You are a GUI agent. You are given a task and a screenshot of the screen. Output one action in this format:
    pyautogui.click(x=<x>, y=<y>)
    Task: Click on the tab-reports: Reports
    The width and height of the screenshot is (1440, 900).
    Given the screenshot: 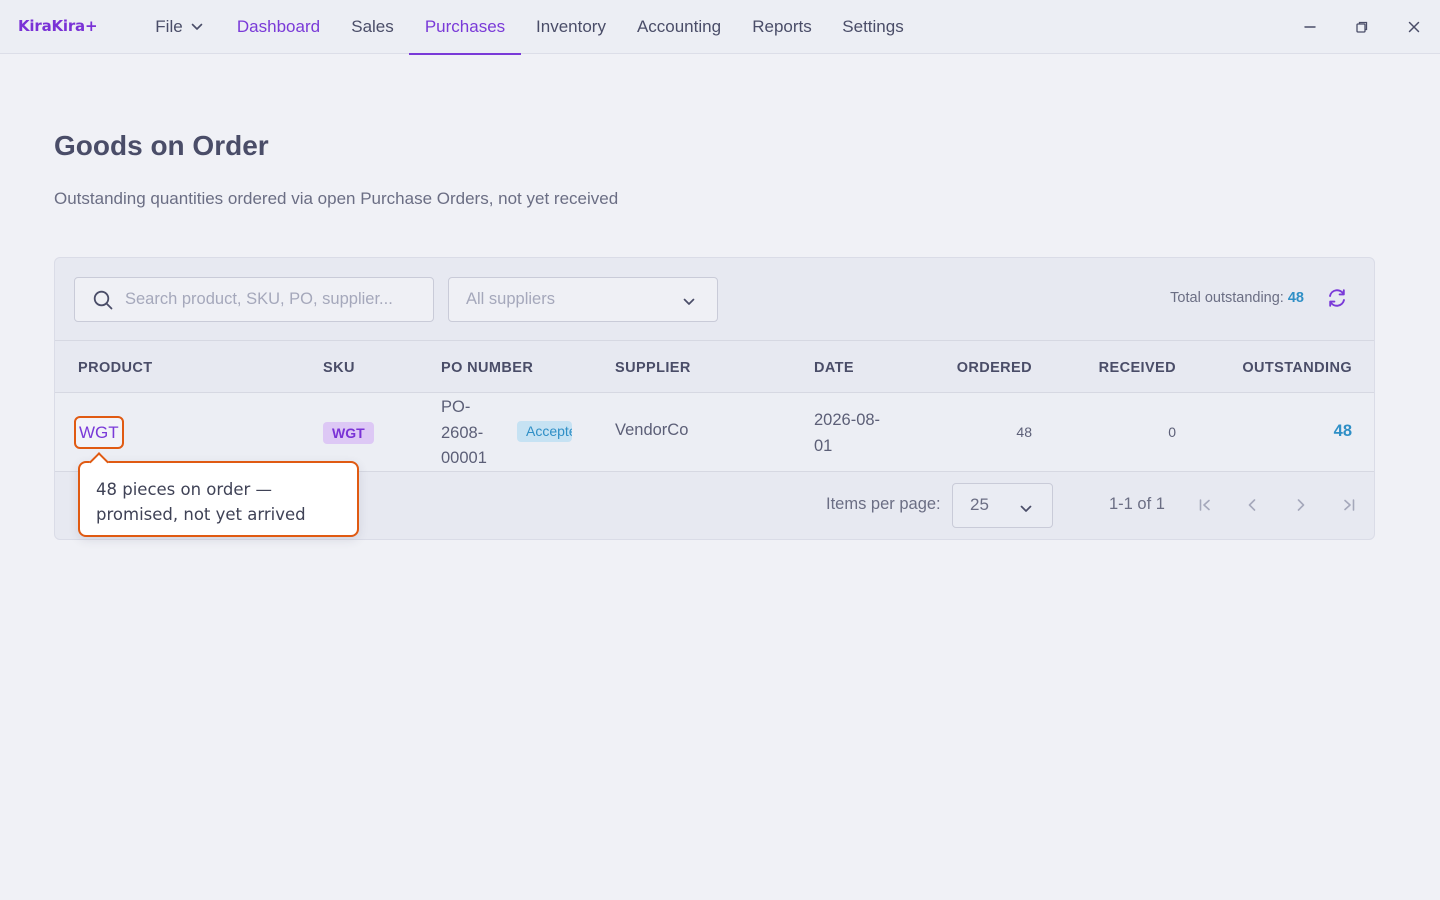 What is the action you would take?
    pyautogui.click(x=782, y=27)
    